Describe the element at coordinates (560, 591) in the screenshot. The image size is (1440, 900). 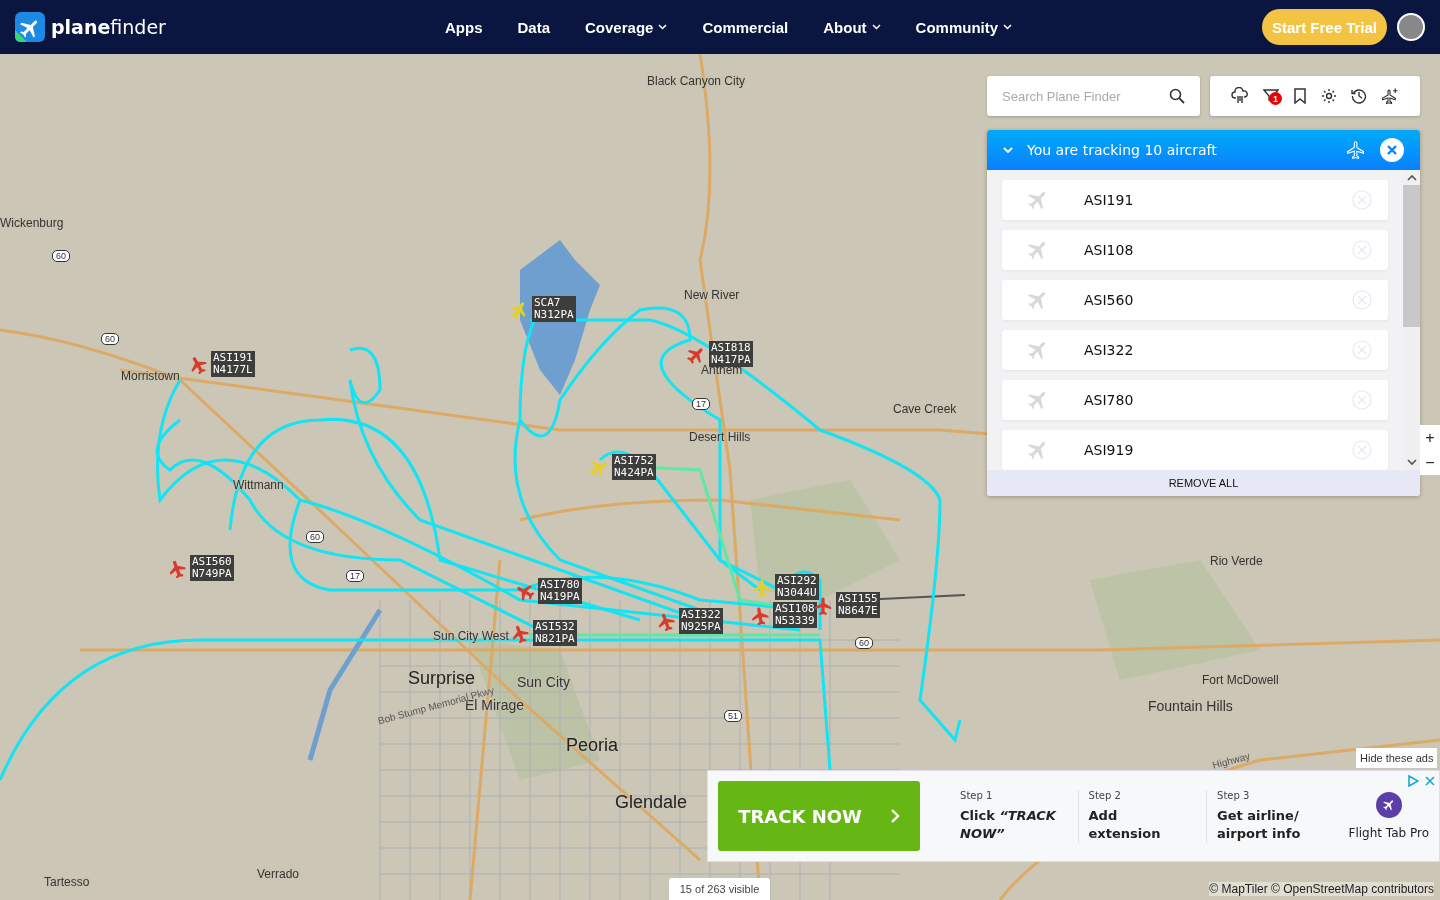
I see `aircraft-label: ASI780 N419PA` at that location.